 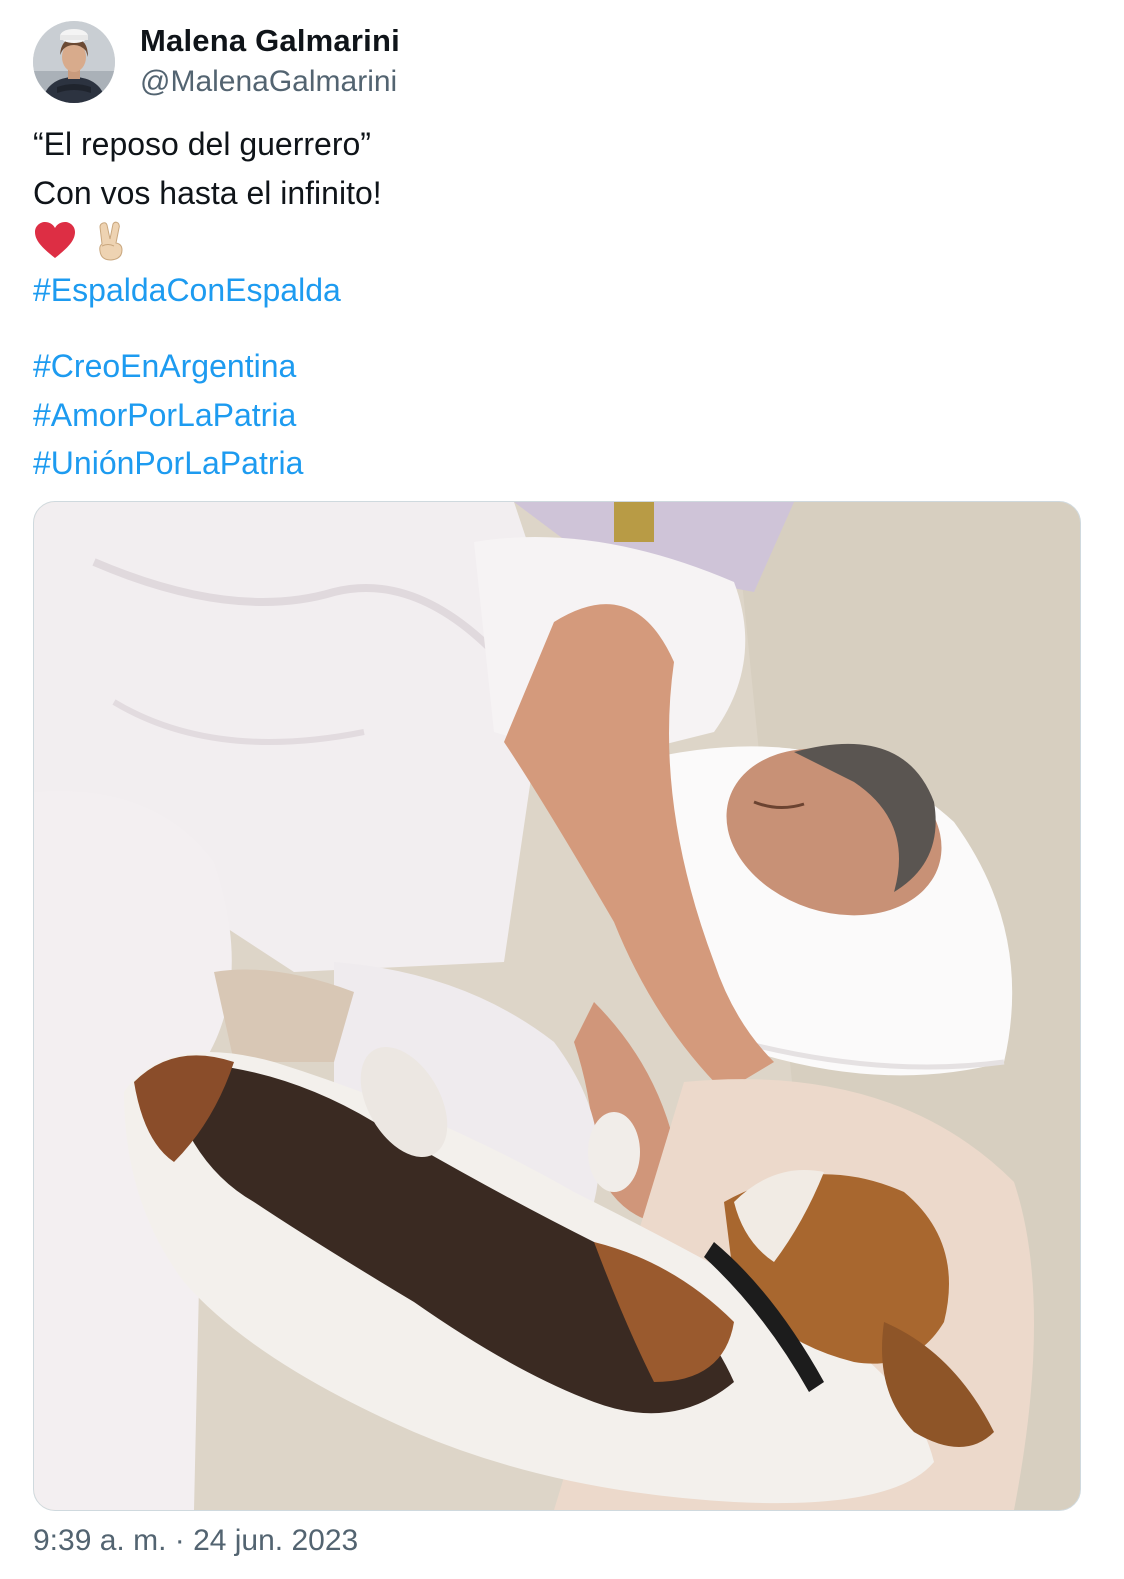 I want to click on profile-photo-icon, so click(x=74, y=62).